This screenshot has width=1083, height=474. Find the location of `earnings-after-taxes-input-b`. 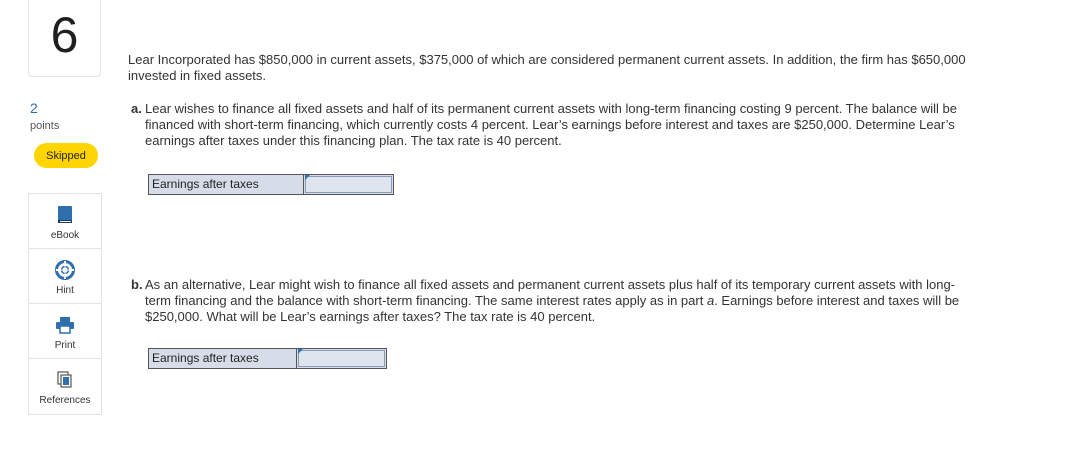

earnings-after-taxes-input-b is located at coordinates (342, 358).